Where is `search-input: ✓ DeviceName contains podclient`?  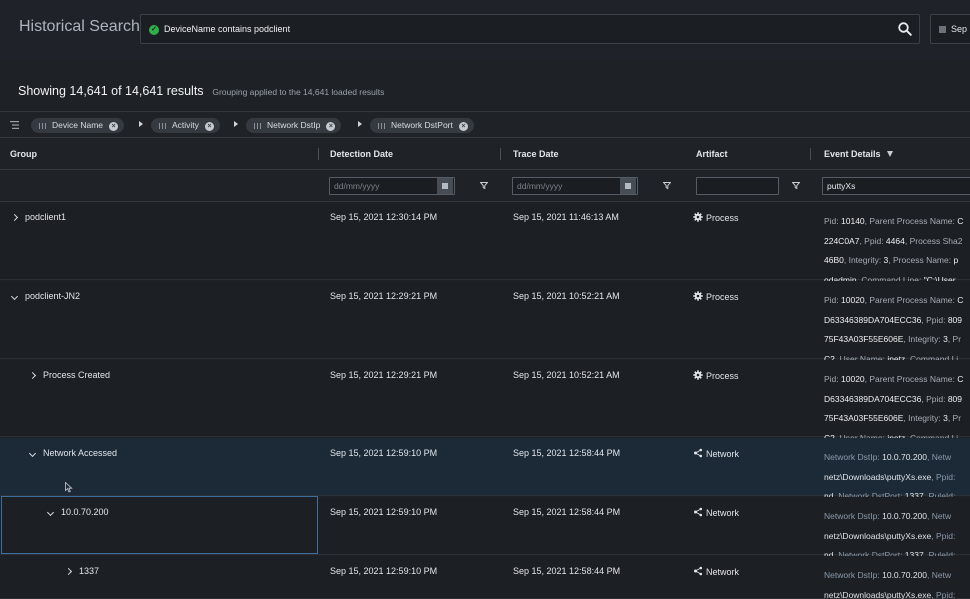
search-input: ✓ DeviceName contains podclient is located at coordinates (530, 29).